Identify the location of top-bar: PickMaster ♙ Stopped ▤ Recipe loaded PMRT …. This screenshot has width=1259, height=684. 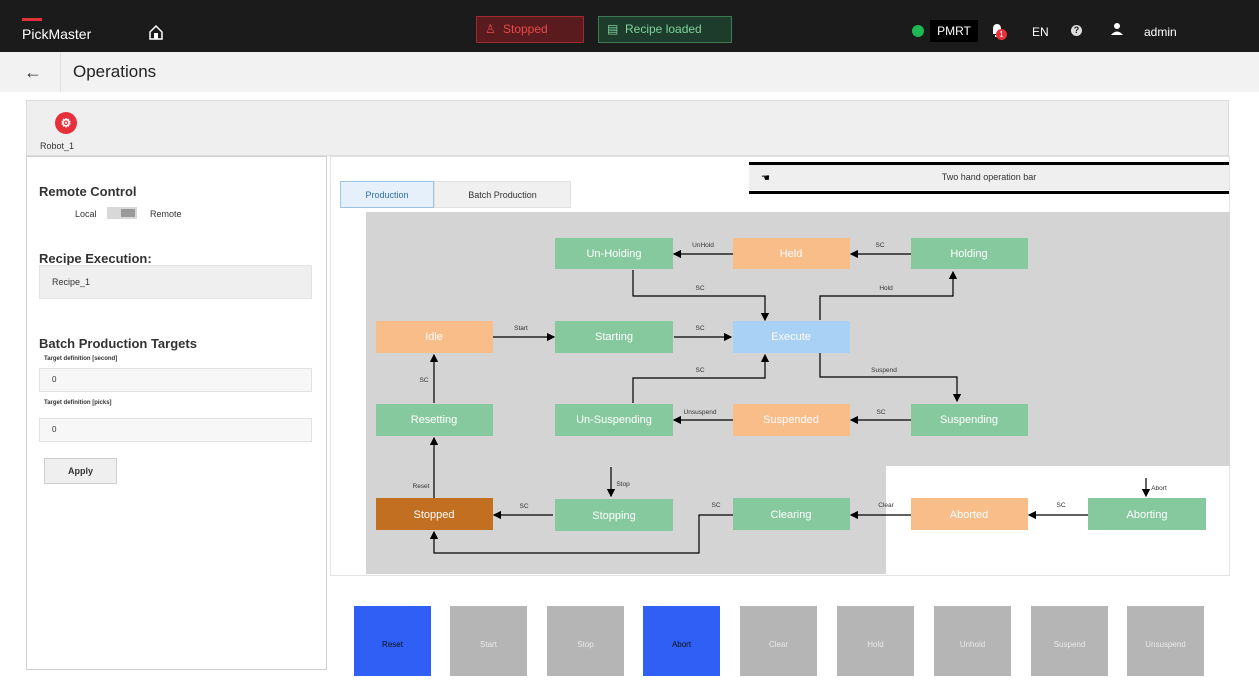
(629, 26).